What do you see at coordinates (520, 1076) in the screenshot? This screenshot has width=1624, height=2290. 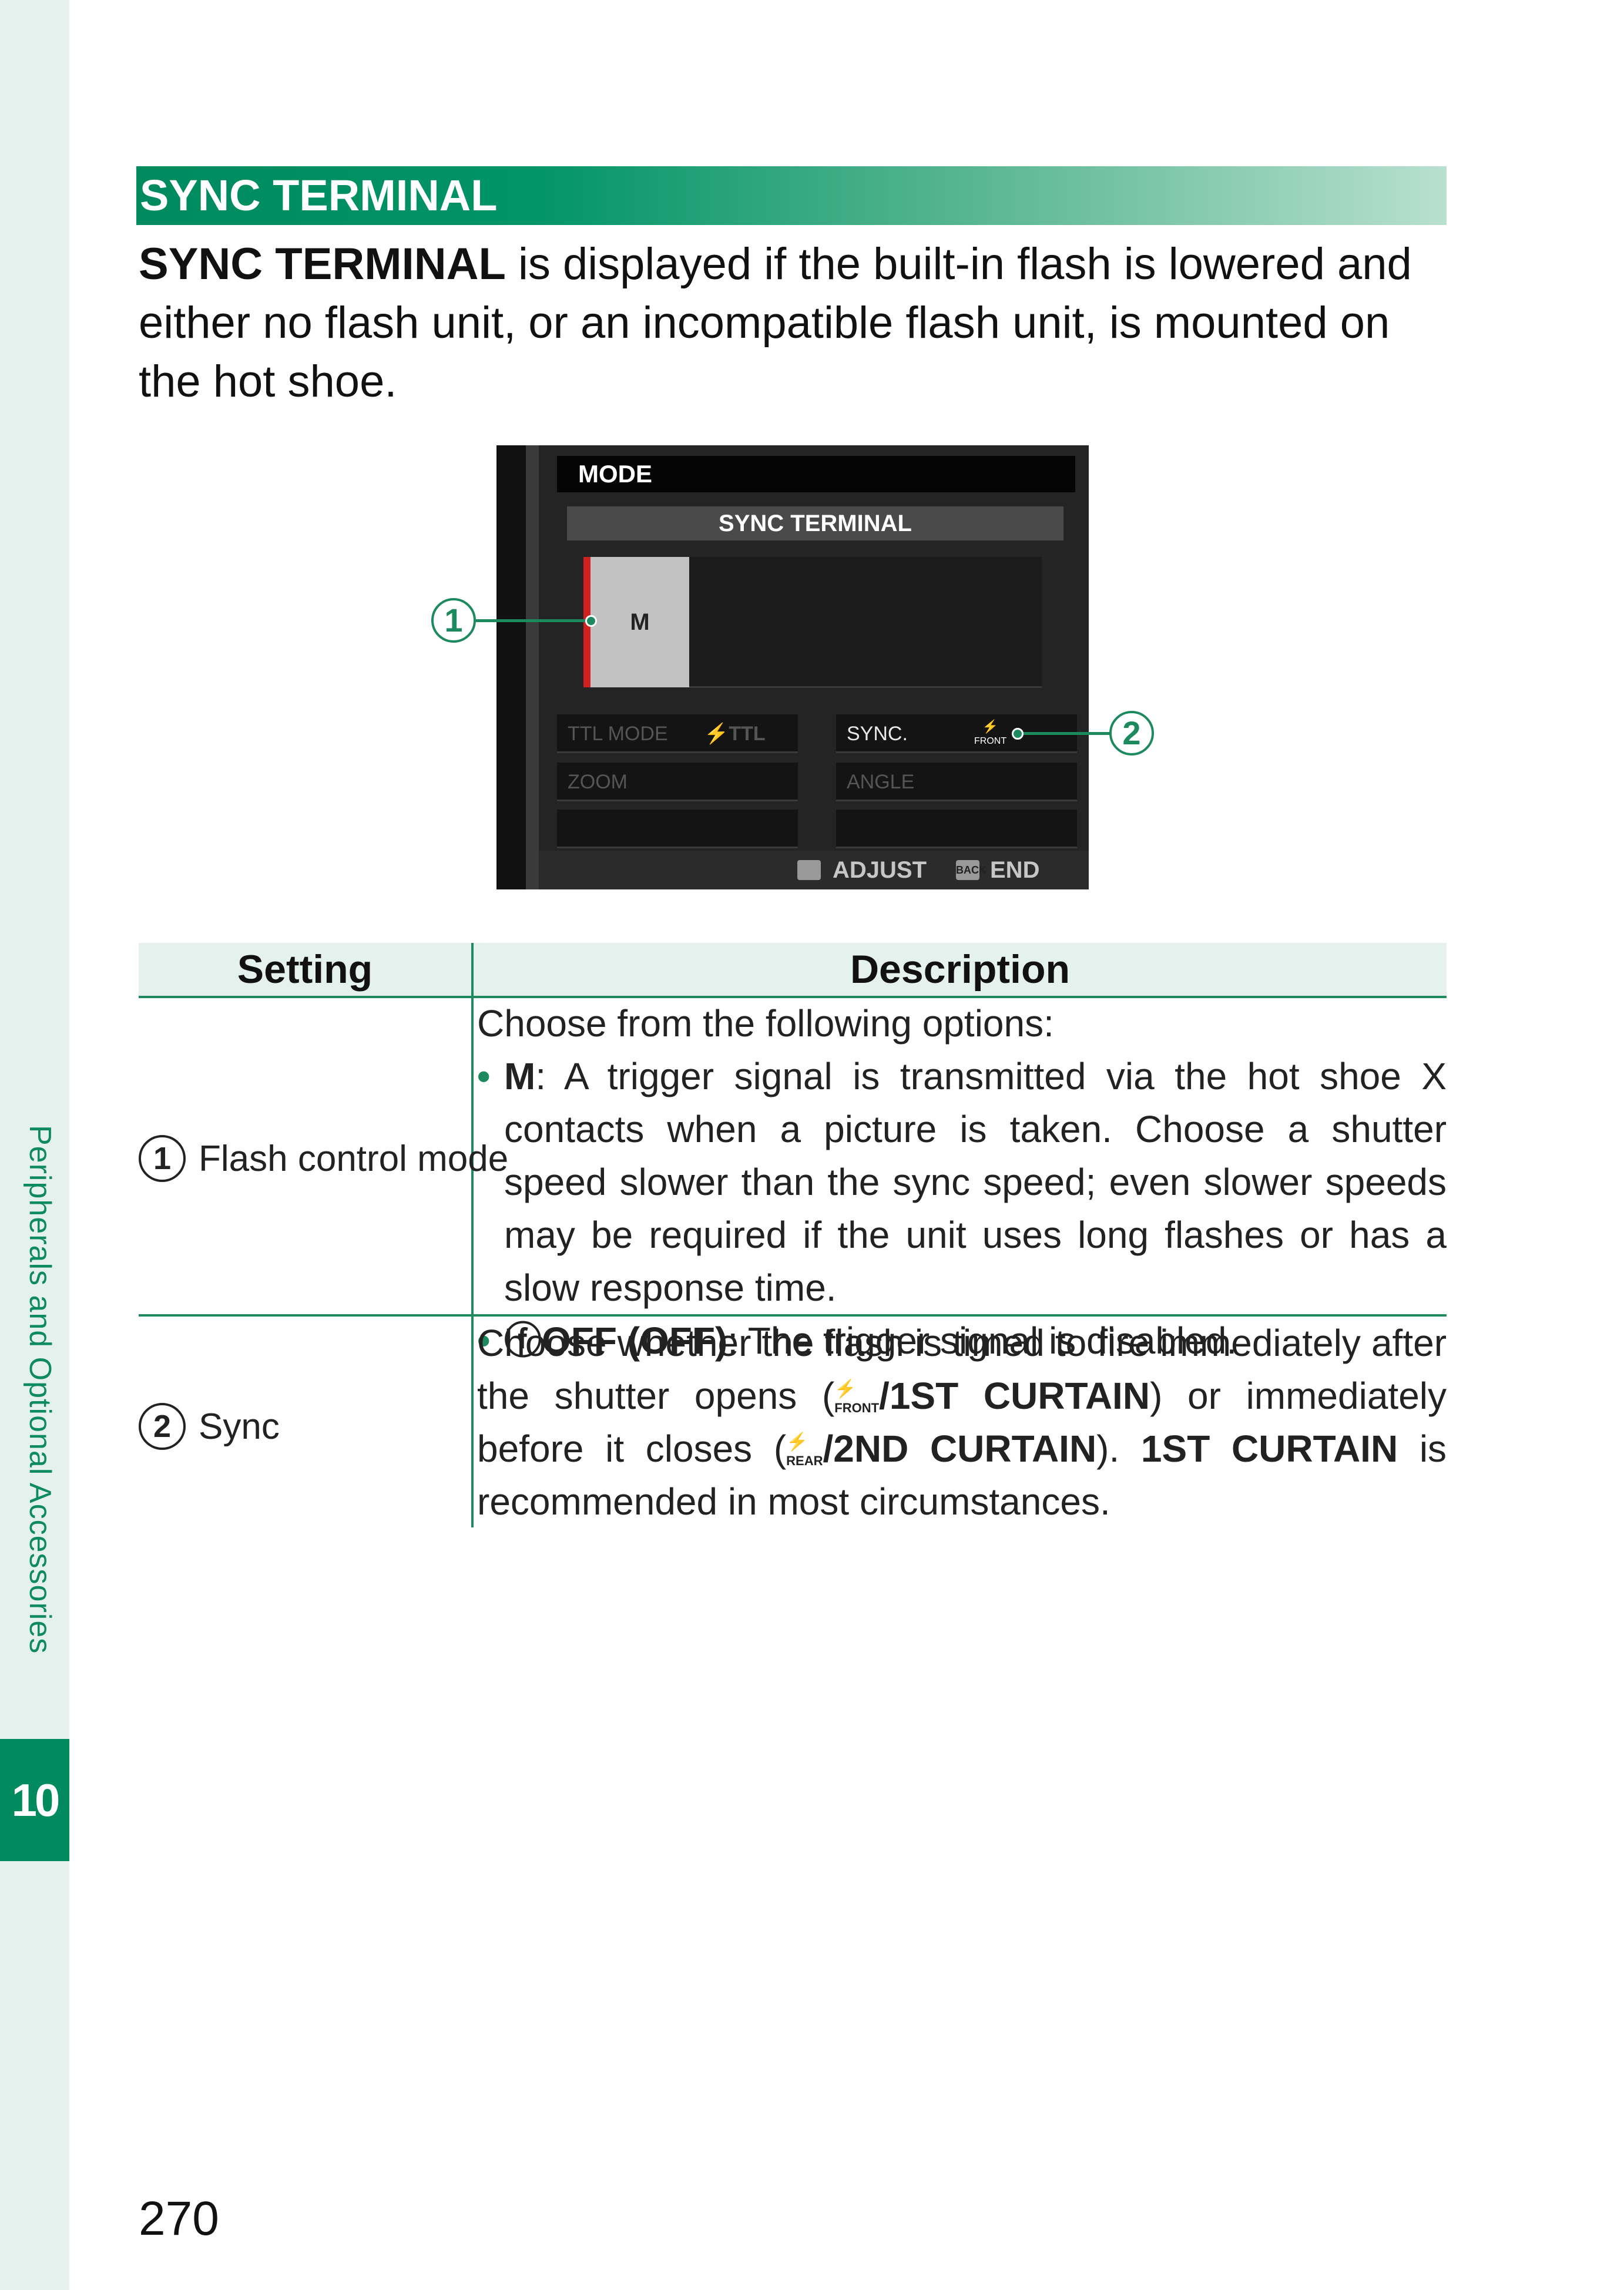 I see `option-m: M` at bounding box center [520, 1076].